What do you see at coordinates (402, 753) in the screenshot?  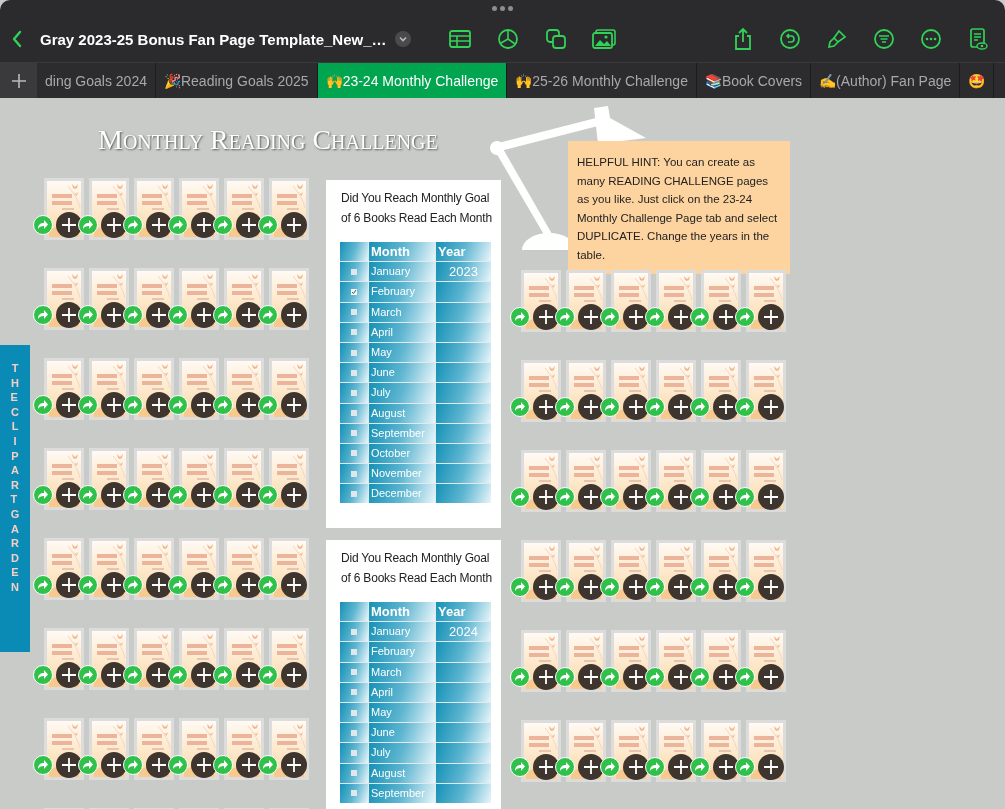 I see `table-cell: July` at bounding box center [402, 753].